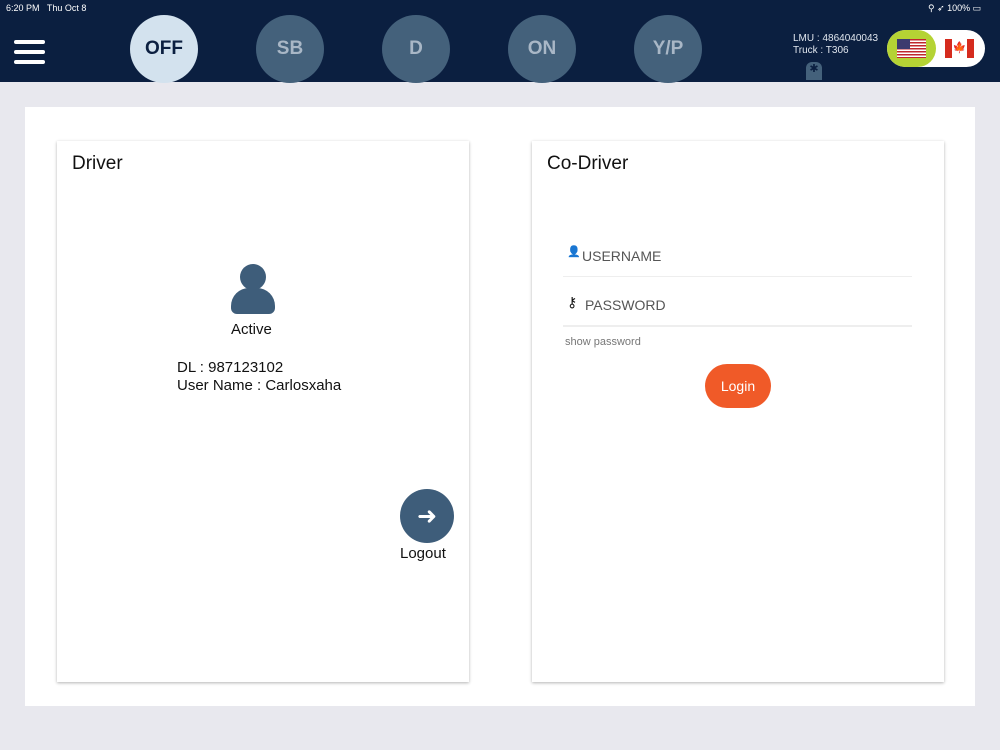  What do you see at coordinates (251, 329) in the screenshot?
I see `driver-status: Active` at bounding box center [251, 329].